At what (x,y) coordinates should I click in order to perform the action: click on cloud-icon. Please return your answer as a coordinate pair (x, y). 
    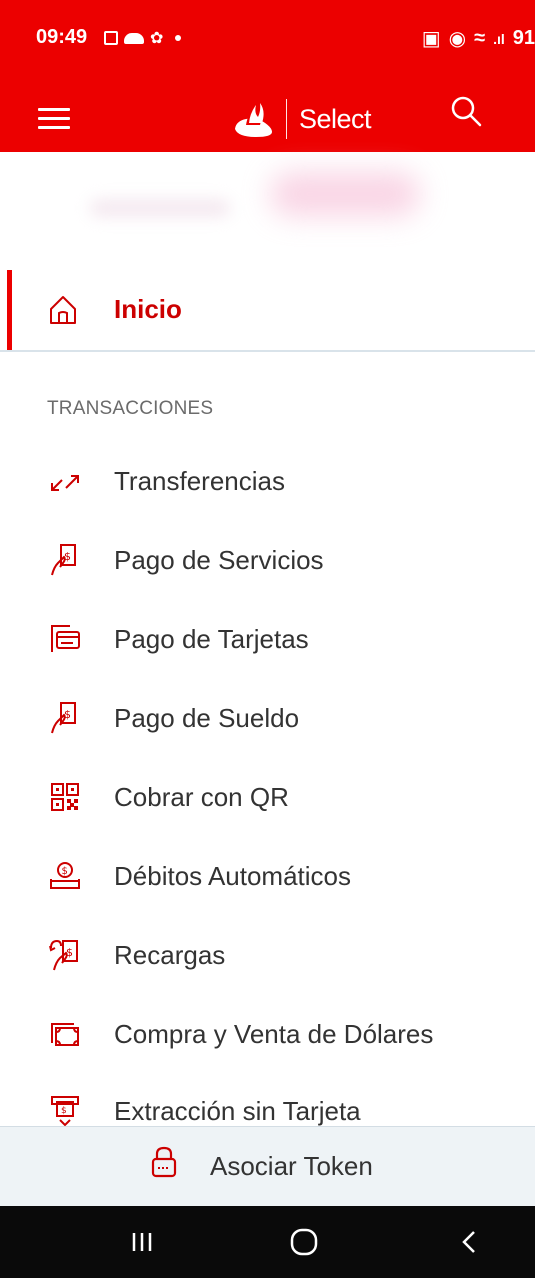
    Looking at the image, I should click on (134, 38).